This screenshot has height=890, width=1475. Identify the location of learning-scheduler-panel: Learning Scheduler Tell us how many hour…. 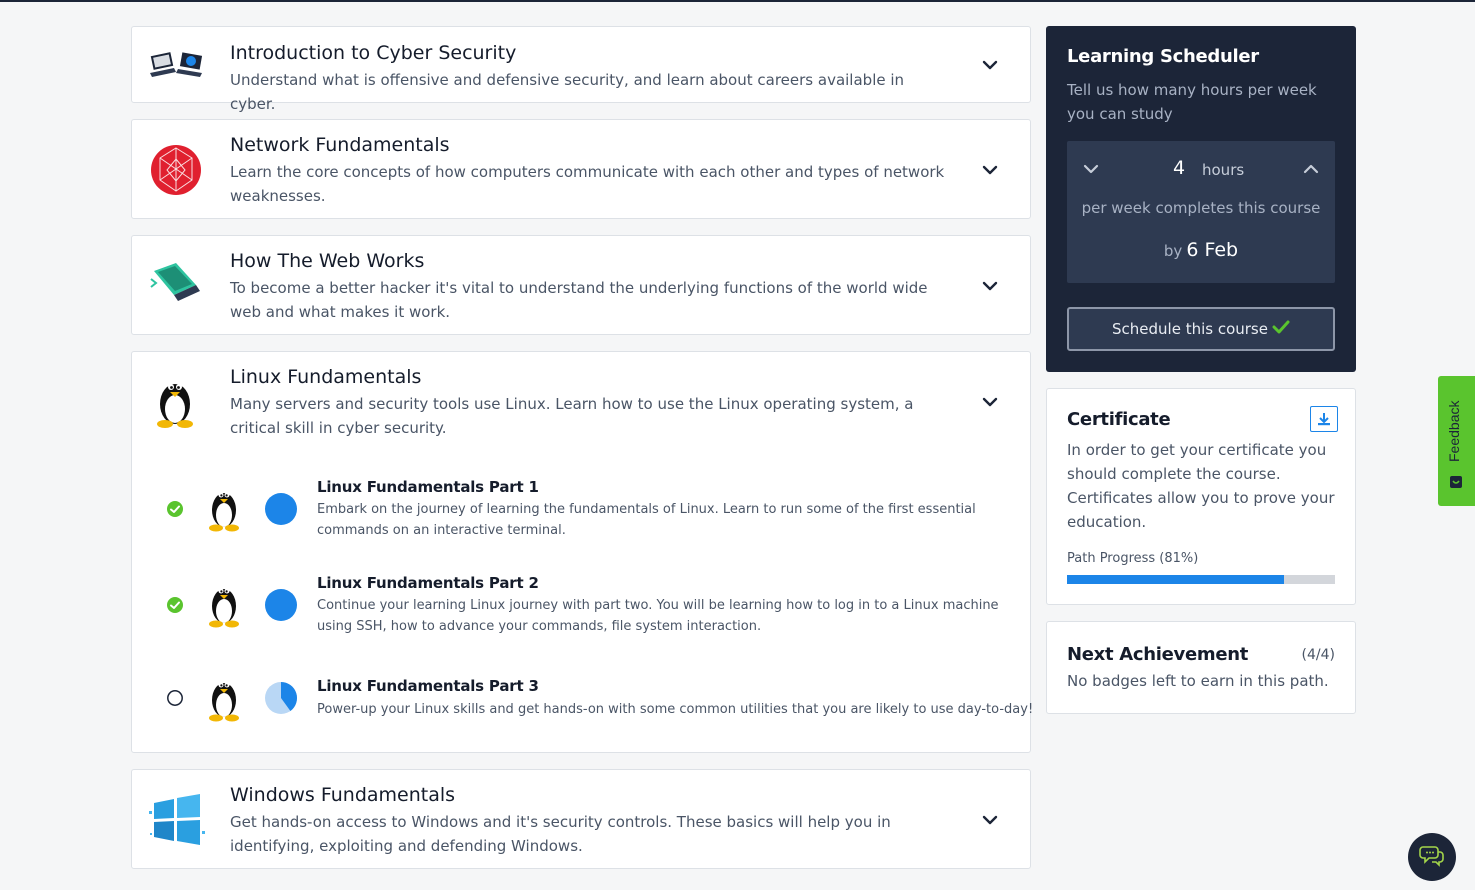
(1201, 199).